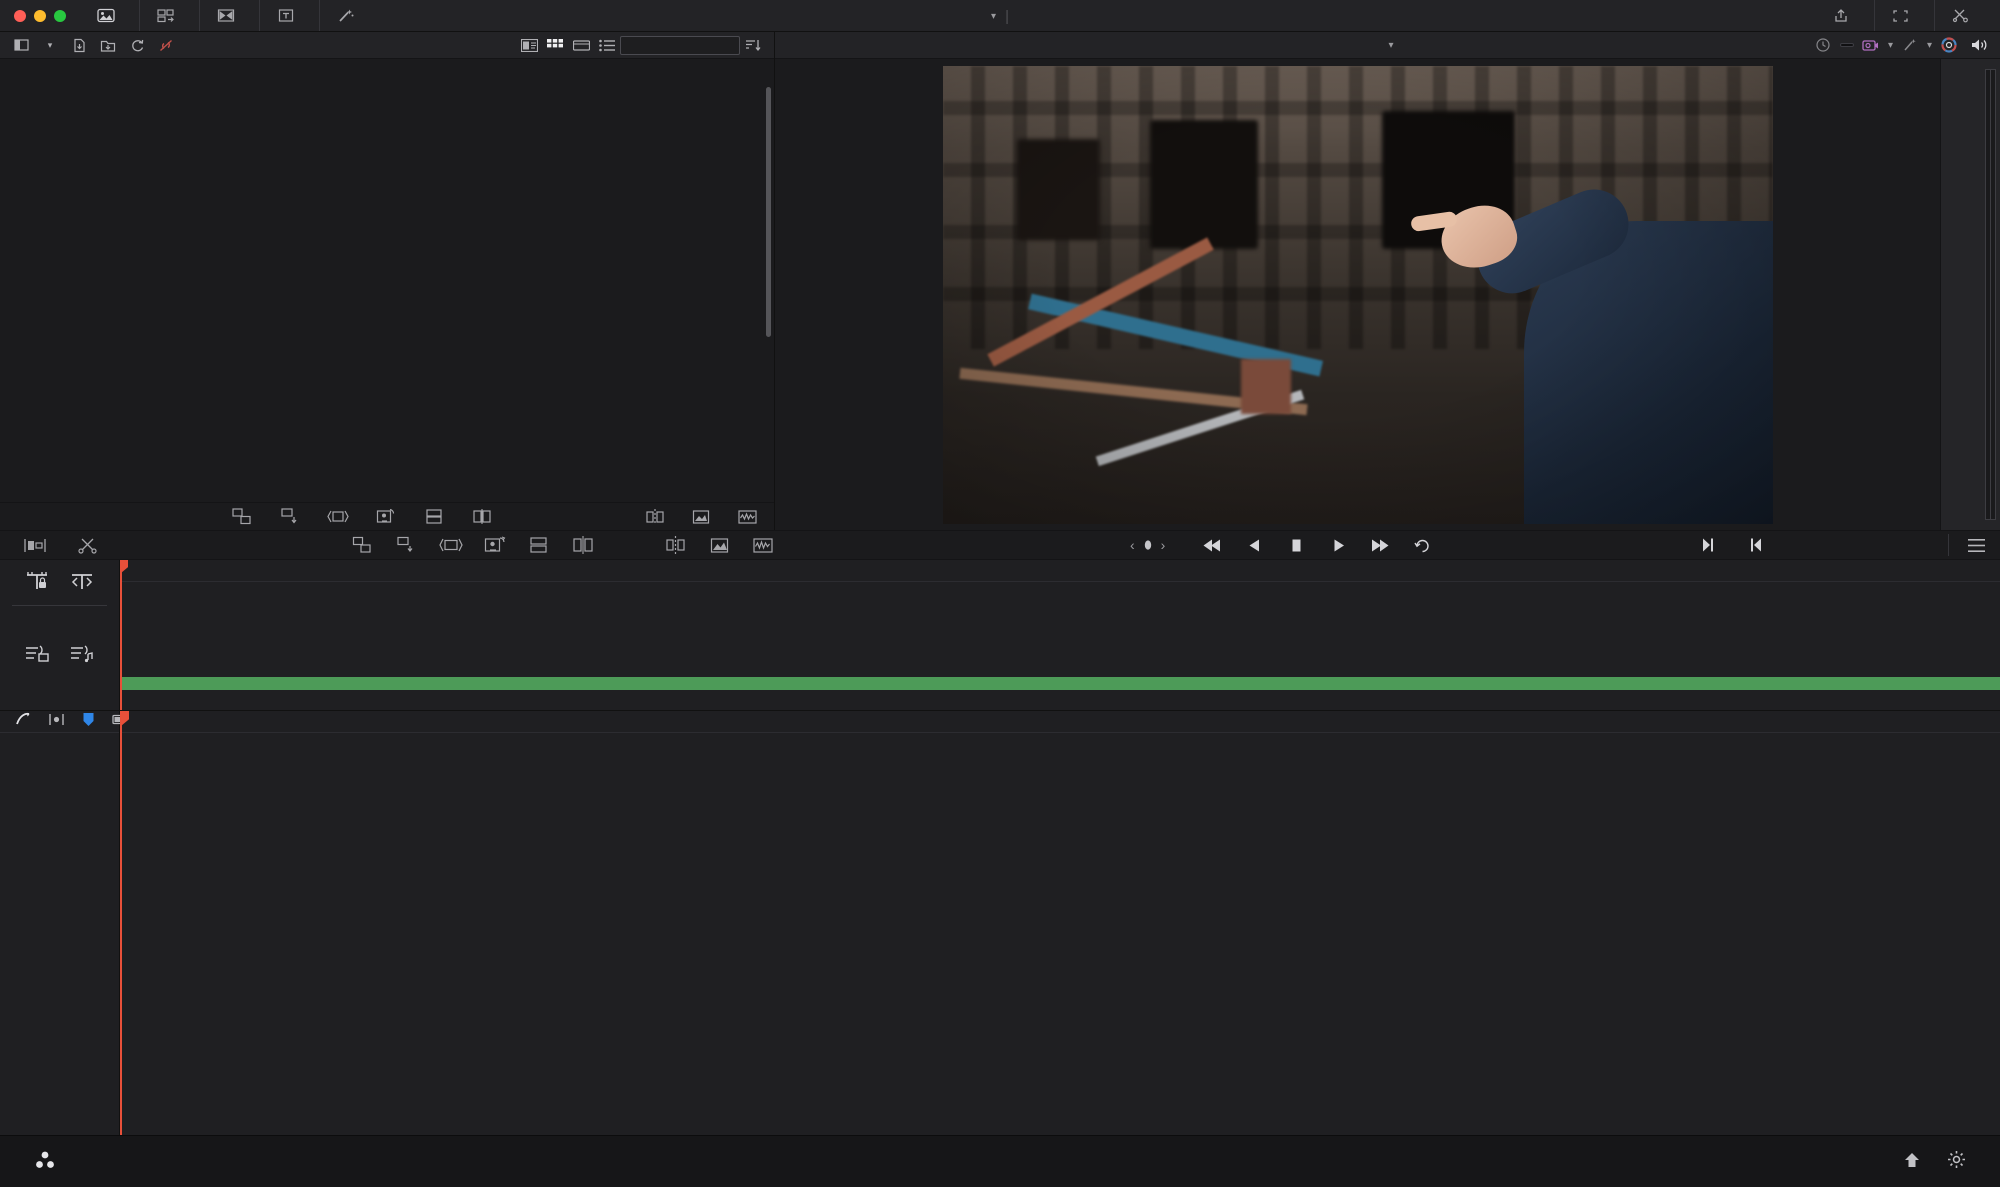 The width and height of the screenshot is (2000, 1187). I want to click on panel-toggle-sync-bin, so click(169, 15).